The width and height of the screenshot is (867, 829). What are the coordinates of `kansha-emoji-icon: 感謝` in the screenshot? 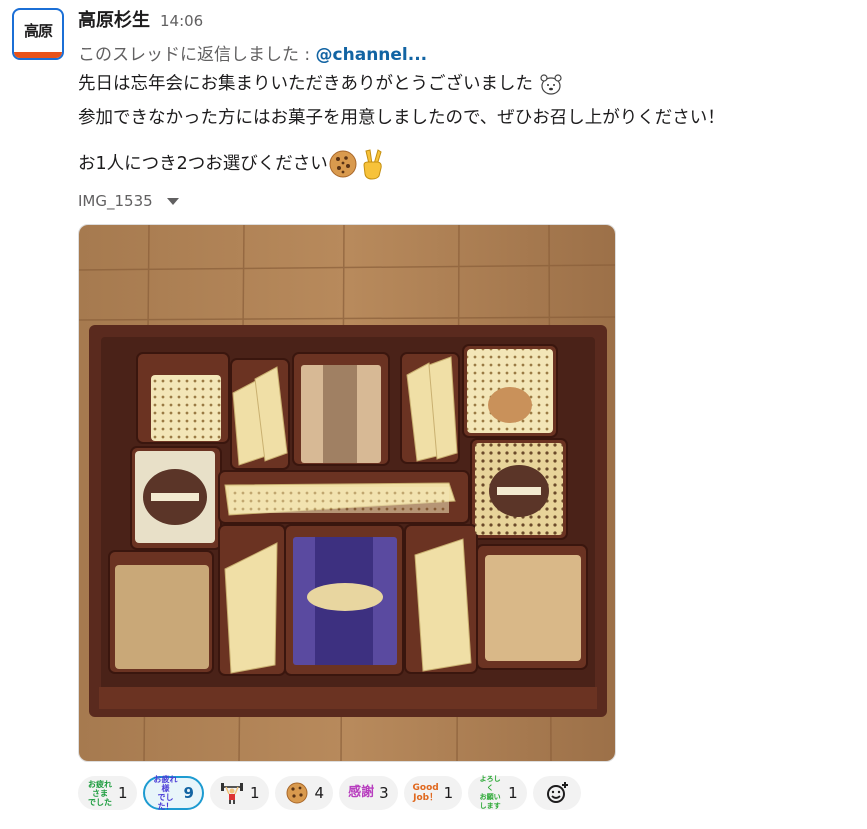 It's located at (361, 792).